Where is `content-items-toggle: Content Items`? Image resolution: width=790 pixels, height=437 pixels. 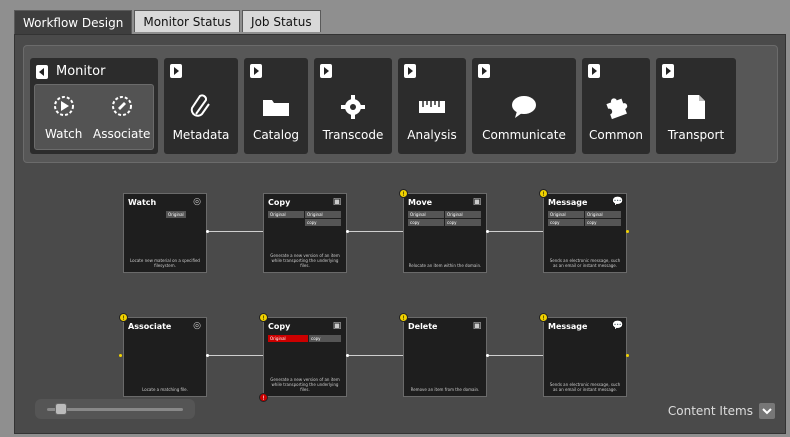
content-items-toggle: Content Items is located at coordinates (721, 411).